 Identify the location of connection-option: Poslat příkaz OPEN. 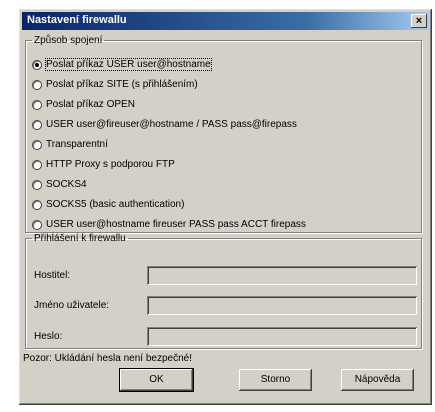
(83, 104).